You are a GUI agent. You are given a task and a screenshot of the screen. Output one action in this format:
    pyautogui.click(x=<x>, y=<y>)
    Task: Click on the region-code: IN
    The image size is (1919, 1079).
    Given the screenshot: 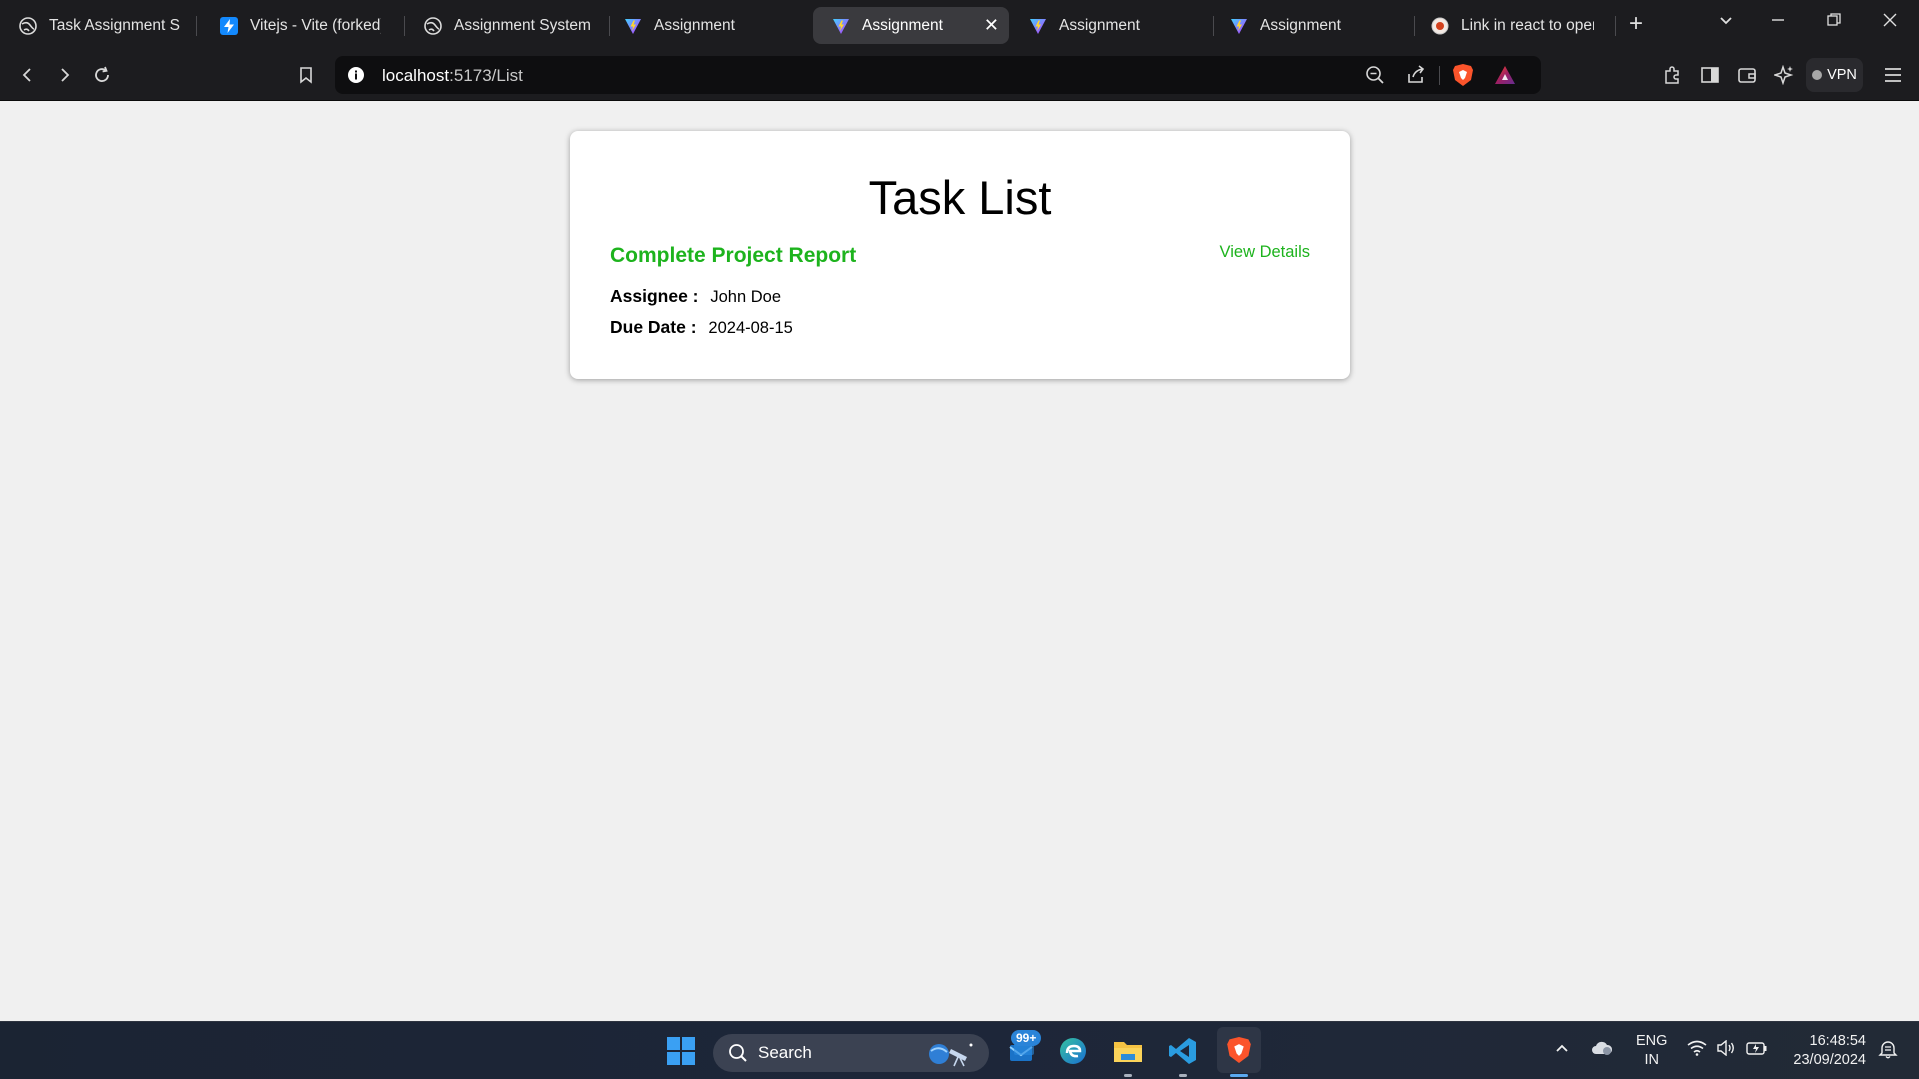 What is the action you would take?
    pyautogui.click(x=1651, y=1060)
    